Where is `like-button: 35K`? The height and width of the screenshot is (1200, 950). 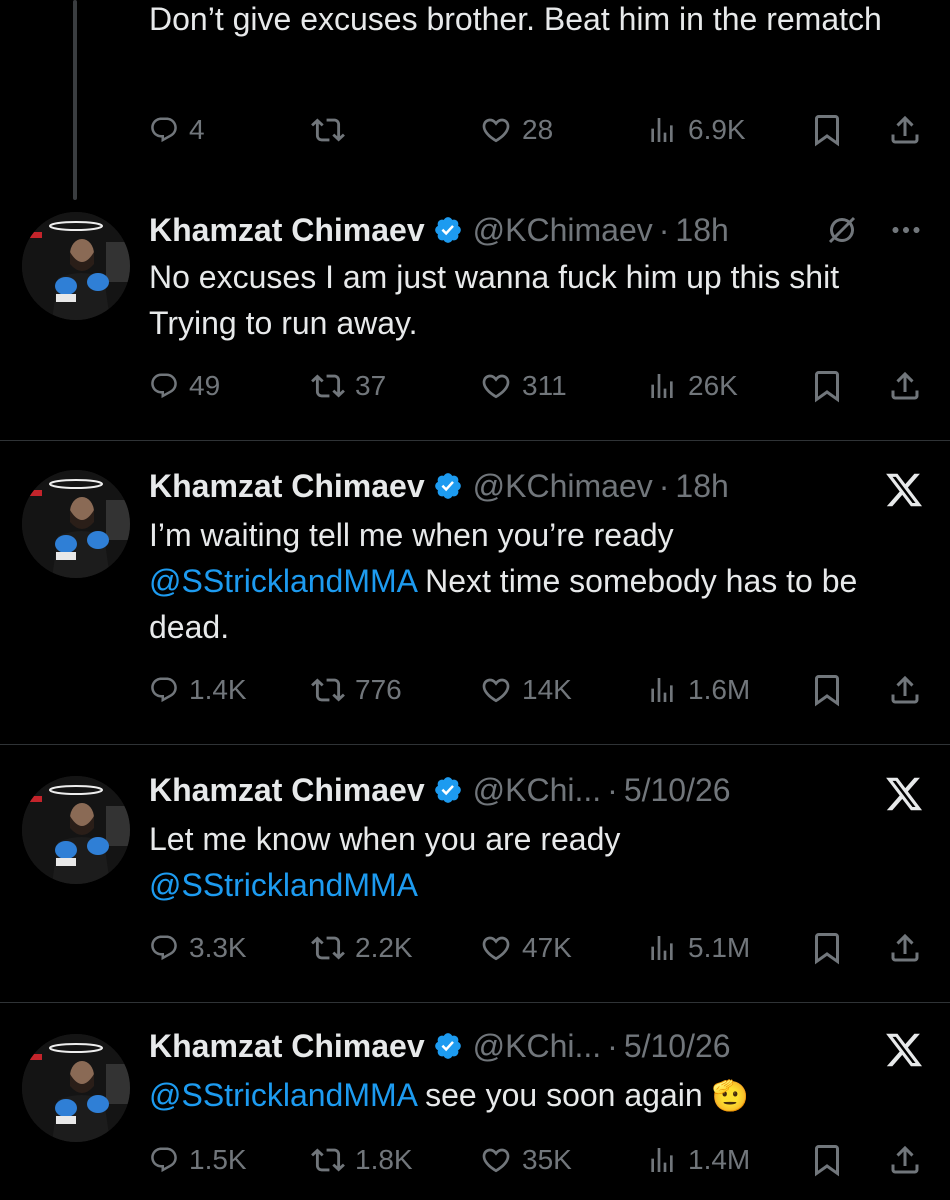
like-button: 35K is located at coordinates (526, 1160).